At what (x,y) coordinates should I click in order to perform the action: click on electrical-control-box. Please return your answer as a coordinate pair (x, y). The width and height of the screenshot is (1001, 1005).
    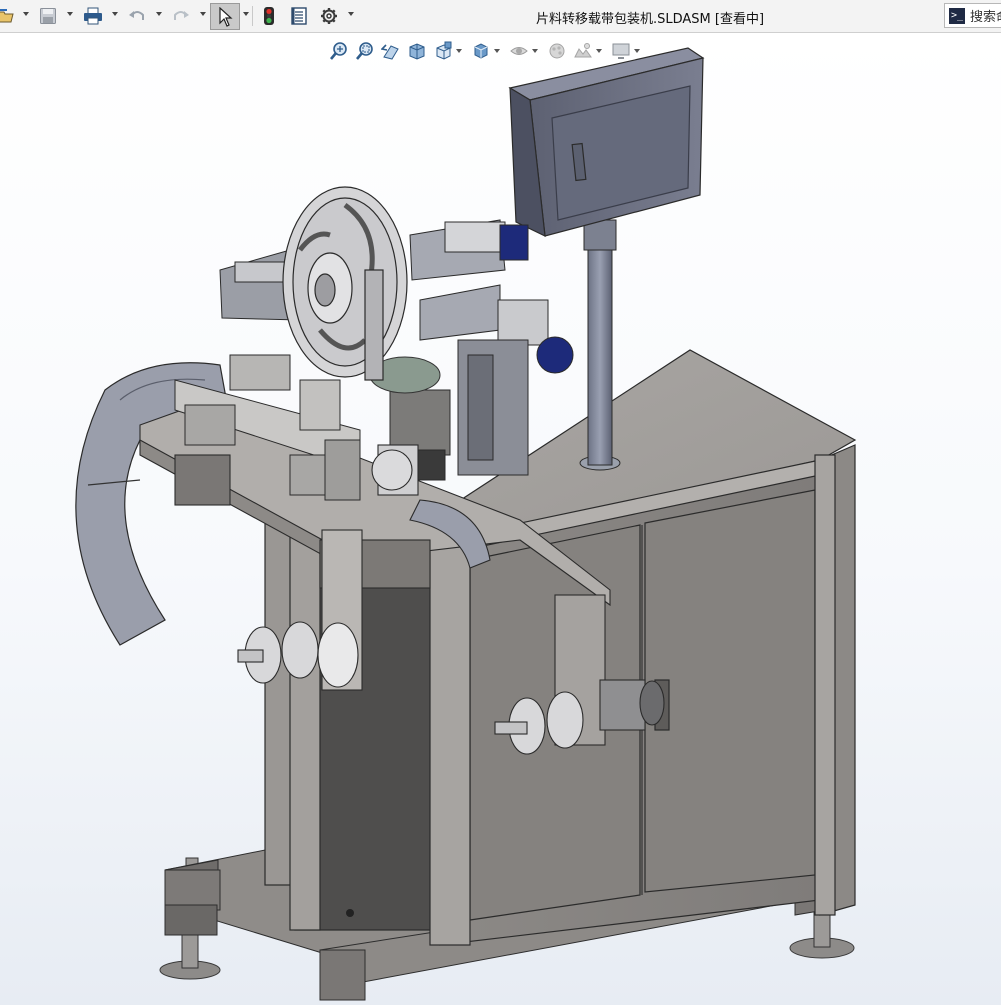
    Looking at the image, I should click on (606, 142).